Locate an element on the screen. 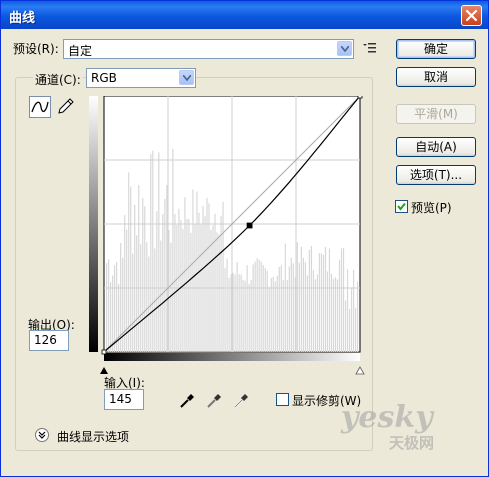 The height and width of the screenshot is (477, 489). preview-checkbox is located at coordinates (401, 206).